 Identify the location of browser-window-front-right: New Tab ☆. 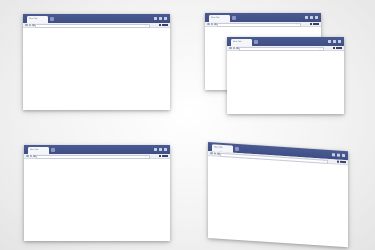
(285, 75).